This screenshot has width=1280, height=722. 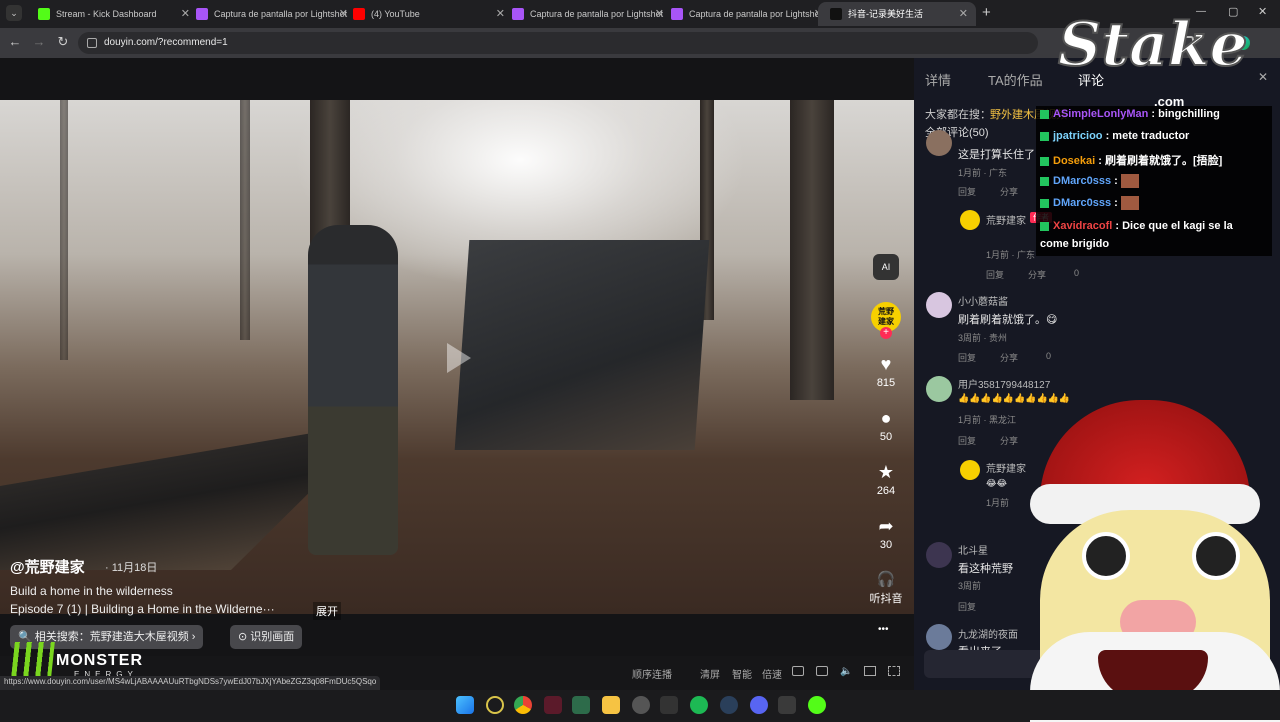 What do you see at coordinates (886, 425) in the screenshot?
I see `comment-button: ● 50` at bounding box center [886, 425].